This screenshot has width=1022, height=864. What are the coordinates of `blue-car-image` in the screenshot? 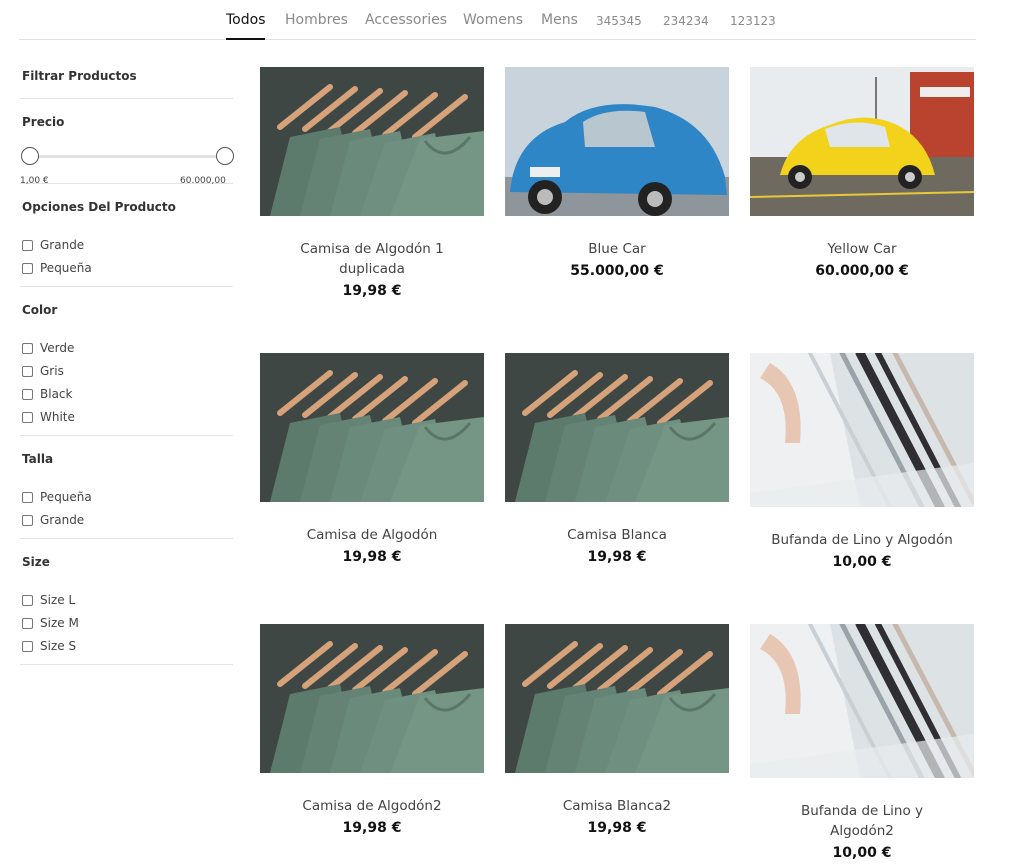 It's located at (617, 141).